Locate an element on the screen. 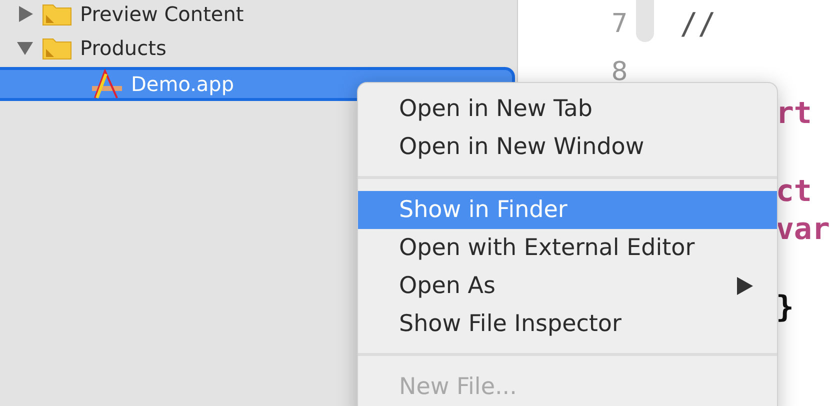 This screenshot has width=830, height=406. item-label: Products is located at coordinates (123, 48).